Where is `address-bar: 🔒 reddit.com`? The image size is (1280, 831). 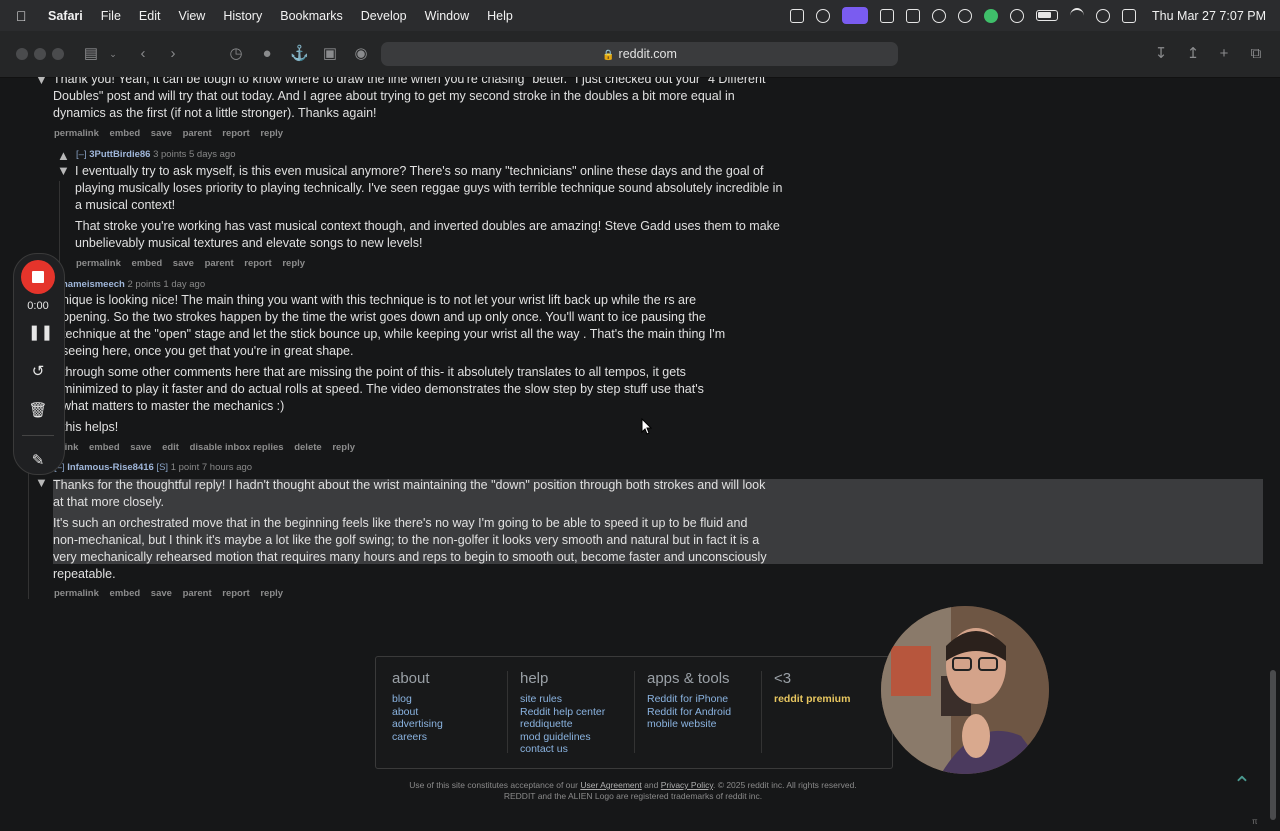 address-bar: 🔒 reddit.com is located at coordinates (639, 54).